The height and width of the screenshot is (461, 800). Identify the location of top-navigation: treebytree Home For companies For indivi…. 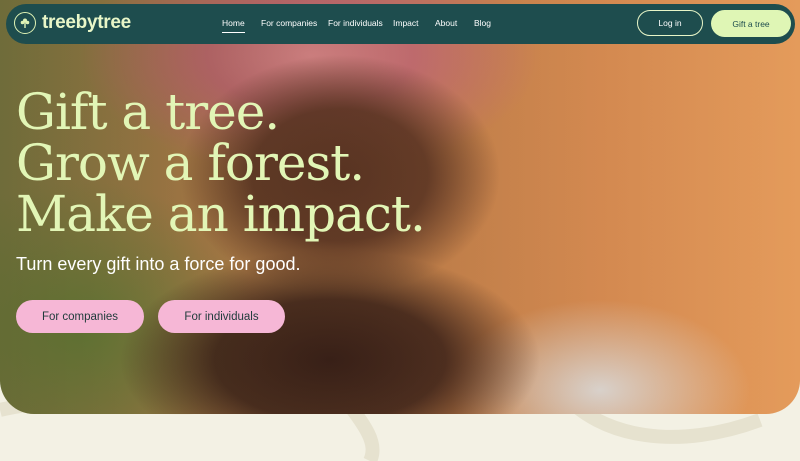
(400, 24).